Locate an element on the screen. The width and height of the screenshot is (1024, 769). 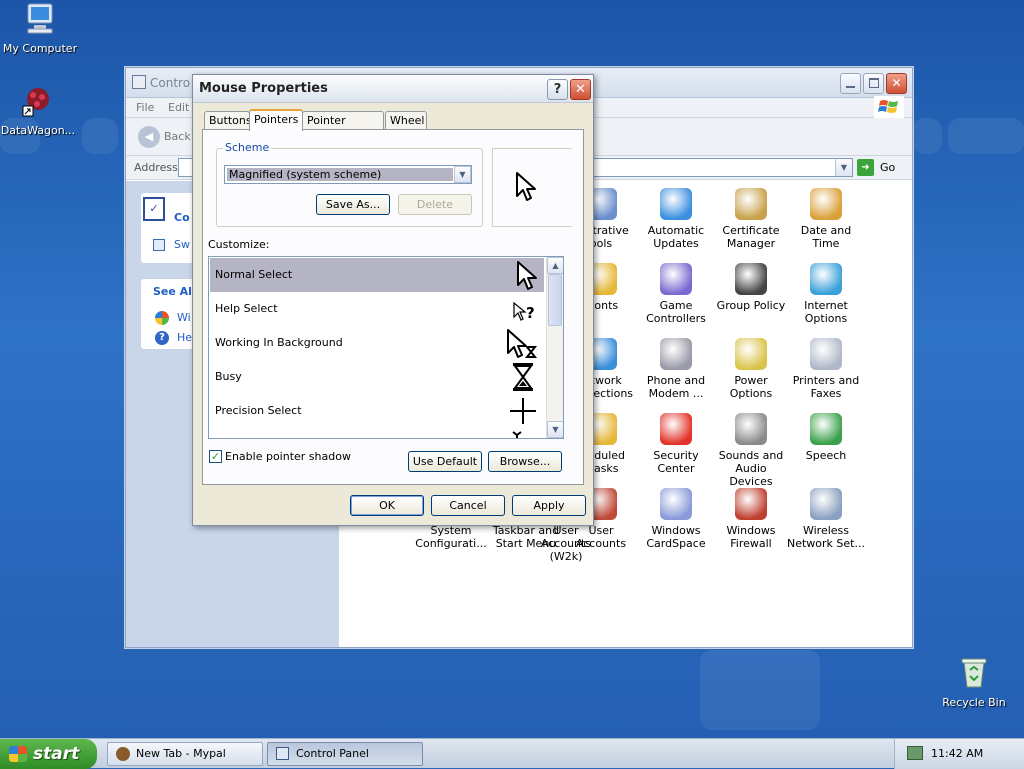
cp-item: Windows Firewall is located at coordinates (751, 519).